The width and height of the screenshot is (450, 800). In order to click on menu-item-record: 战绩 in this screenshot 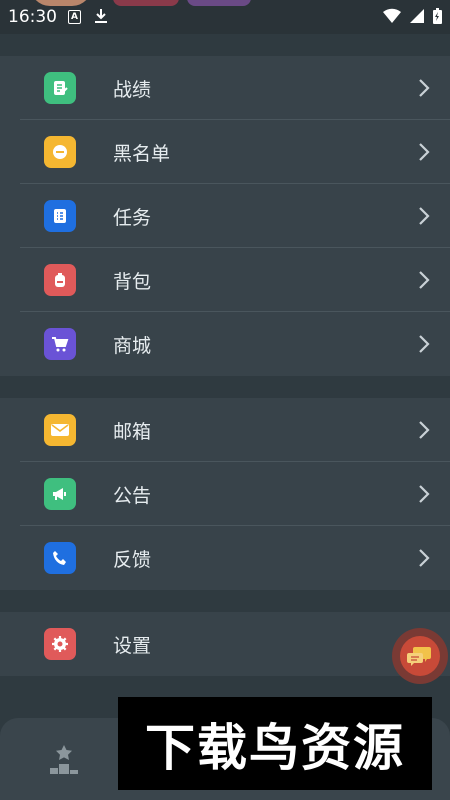, I will do `click(225, 88)`.